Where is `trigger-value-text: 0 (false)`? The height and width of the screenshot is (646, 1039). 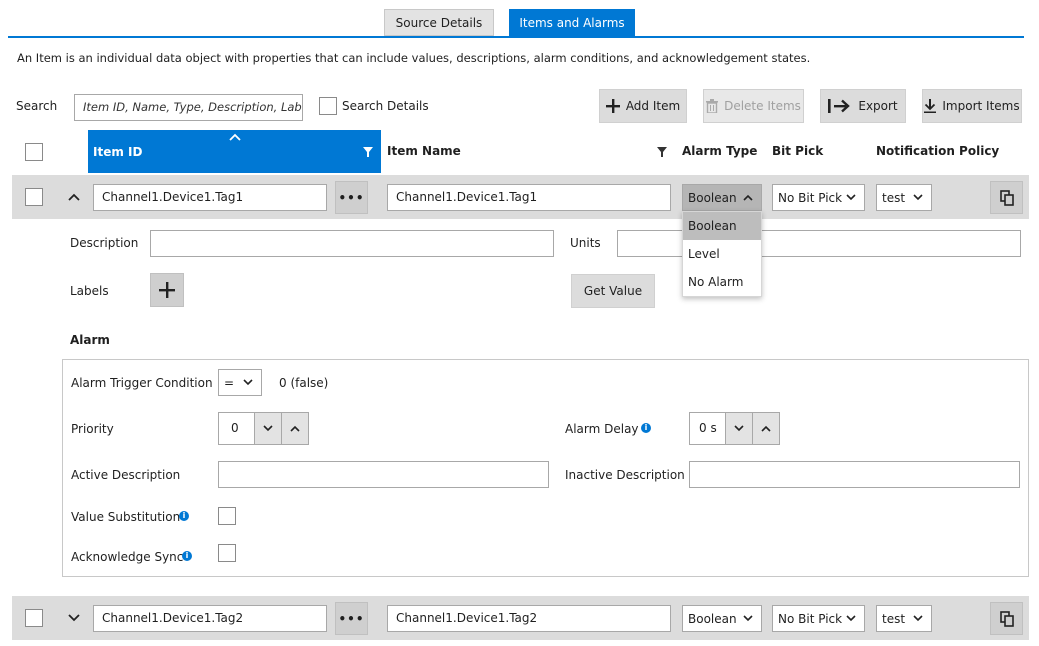 trigger-value-text: 0 (false) is located at coordinates (304, 383).